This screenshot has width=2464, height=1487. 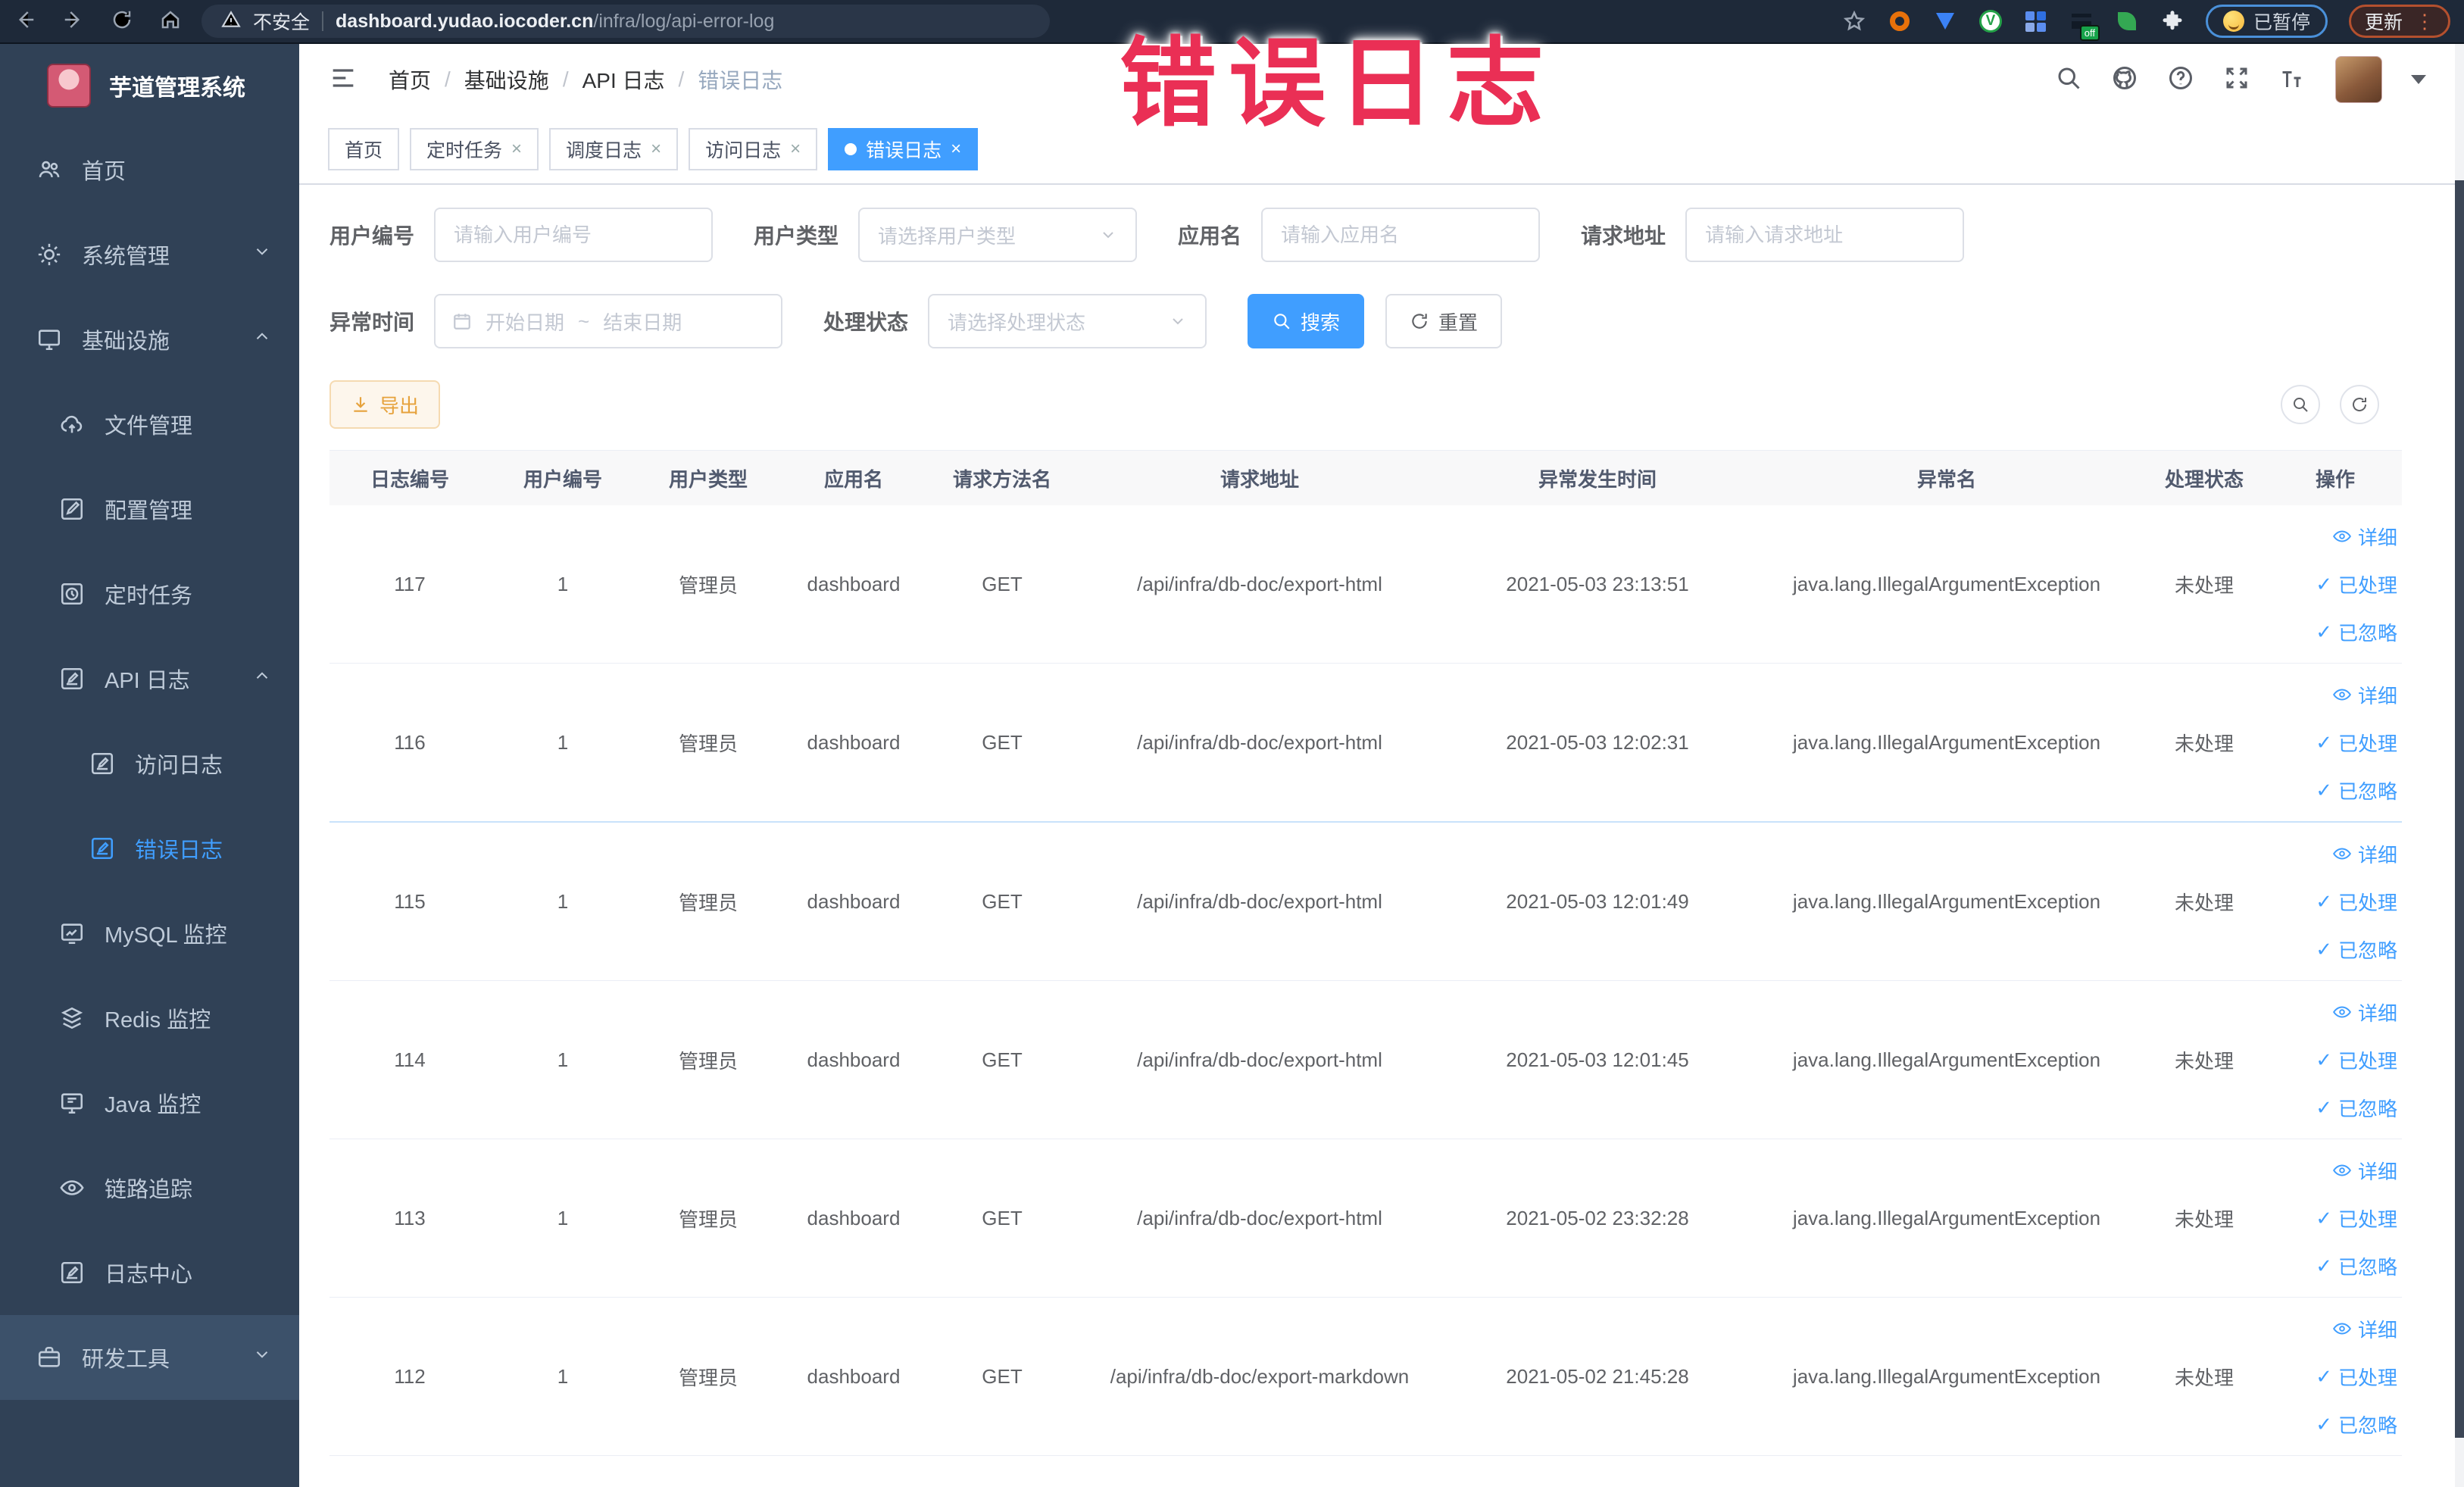 I want to click on sidebar-item-链路追踪: 链路追踪, so click(x=149, y=1187).